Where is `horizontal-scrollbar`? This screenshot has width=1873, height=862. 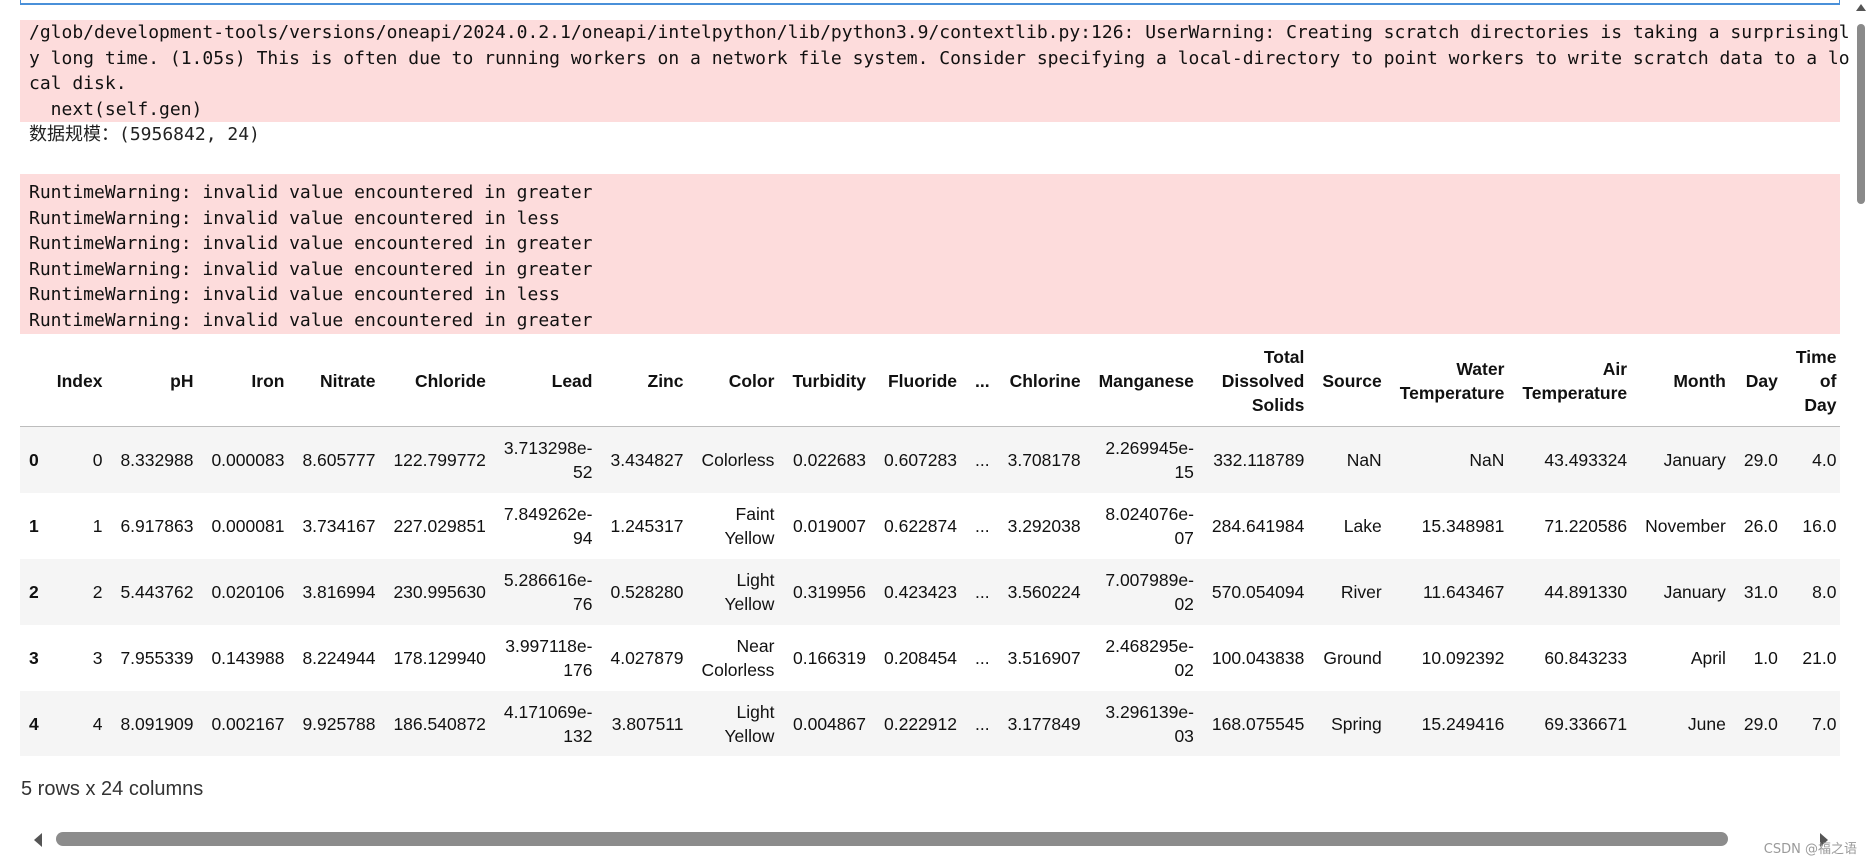 horizontal-scrollbar is located at coordinates (930, 839).